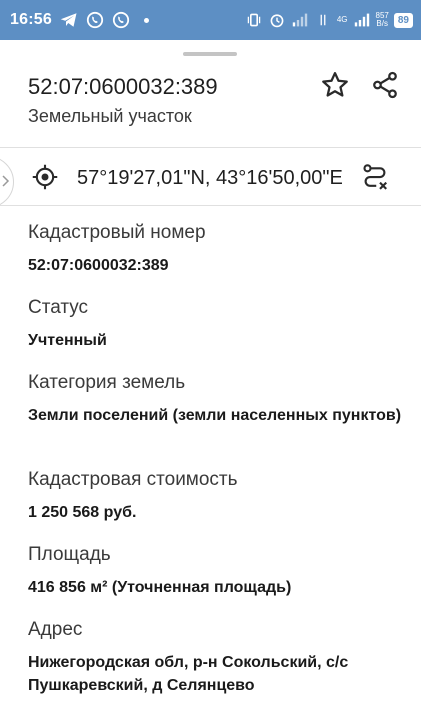  I want to click on locate-button, so click(45, 177).